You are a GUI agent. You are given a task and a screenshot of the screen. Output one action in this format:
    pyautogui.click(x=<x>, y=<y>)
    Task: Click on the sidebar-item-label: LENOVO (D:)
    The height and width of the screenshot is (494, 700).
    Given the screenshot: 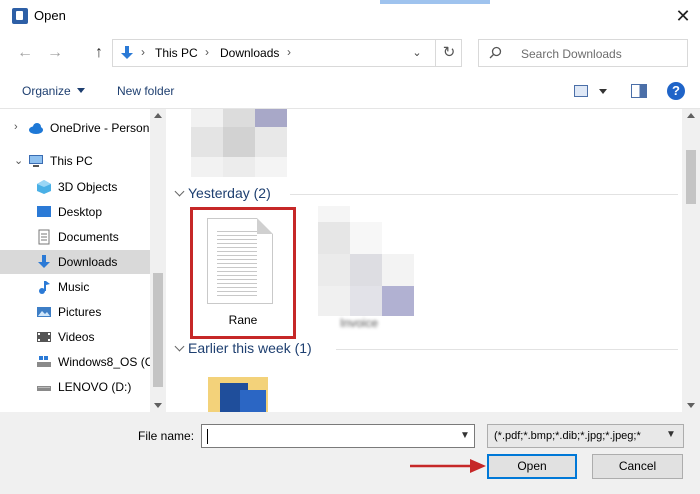 What is the action you would take?
    pyautogui.click(x=95, y=387)
    